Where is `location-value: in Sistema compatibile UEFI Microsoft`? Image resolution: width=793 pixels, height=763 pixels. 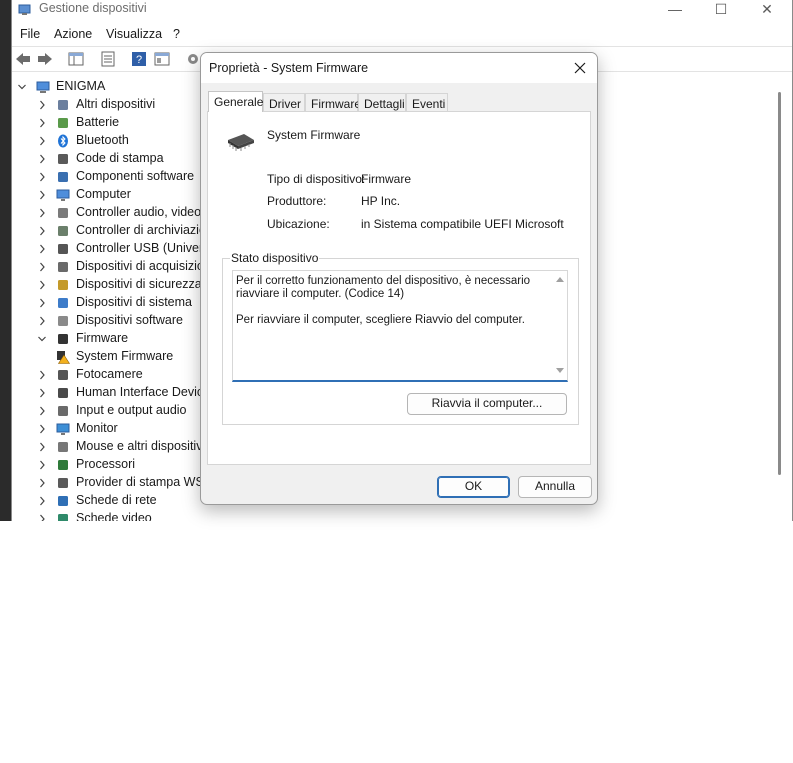 location-value: in Sistema compatibile UEFI Microsoft is located at coordinates (462, 224).